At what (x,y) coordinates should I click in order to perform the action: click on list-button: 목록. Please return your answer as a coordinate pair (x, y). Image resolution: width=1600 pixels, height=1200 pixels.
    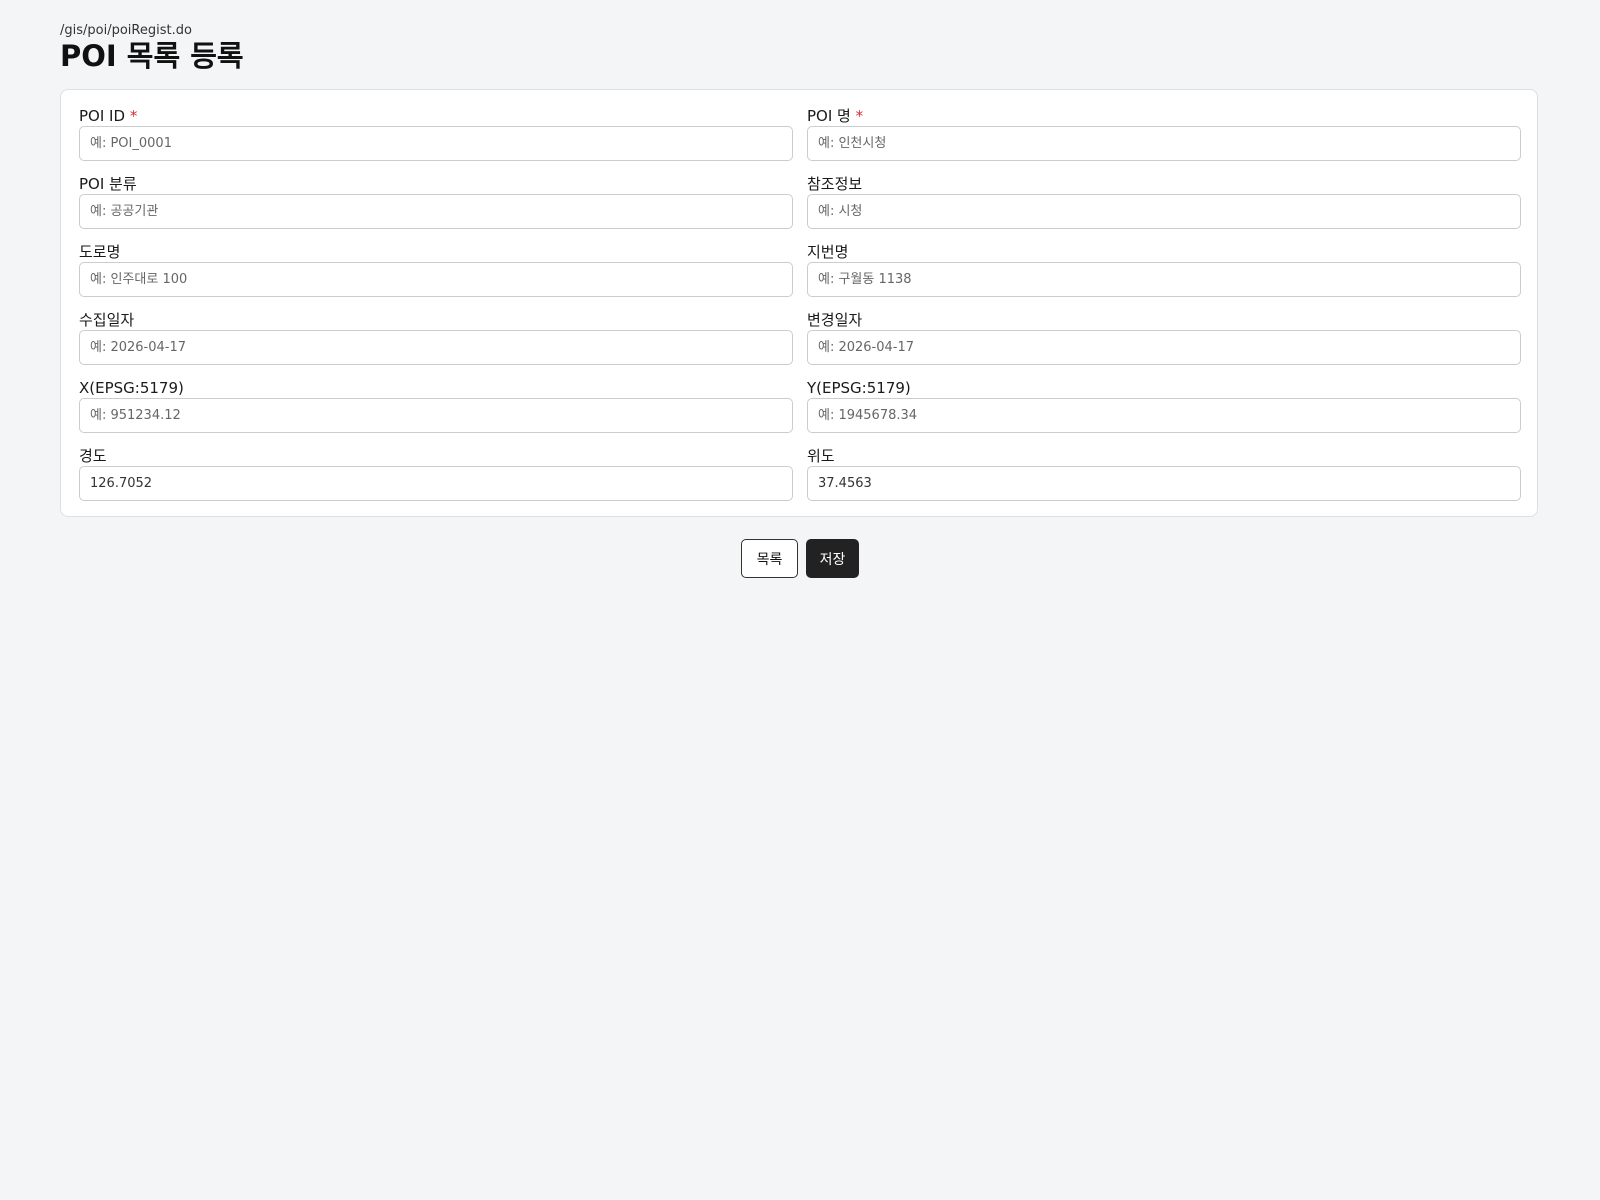
    Looking at the image, I should click on (769, 558).